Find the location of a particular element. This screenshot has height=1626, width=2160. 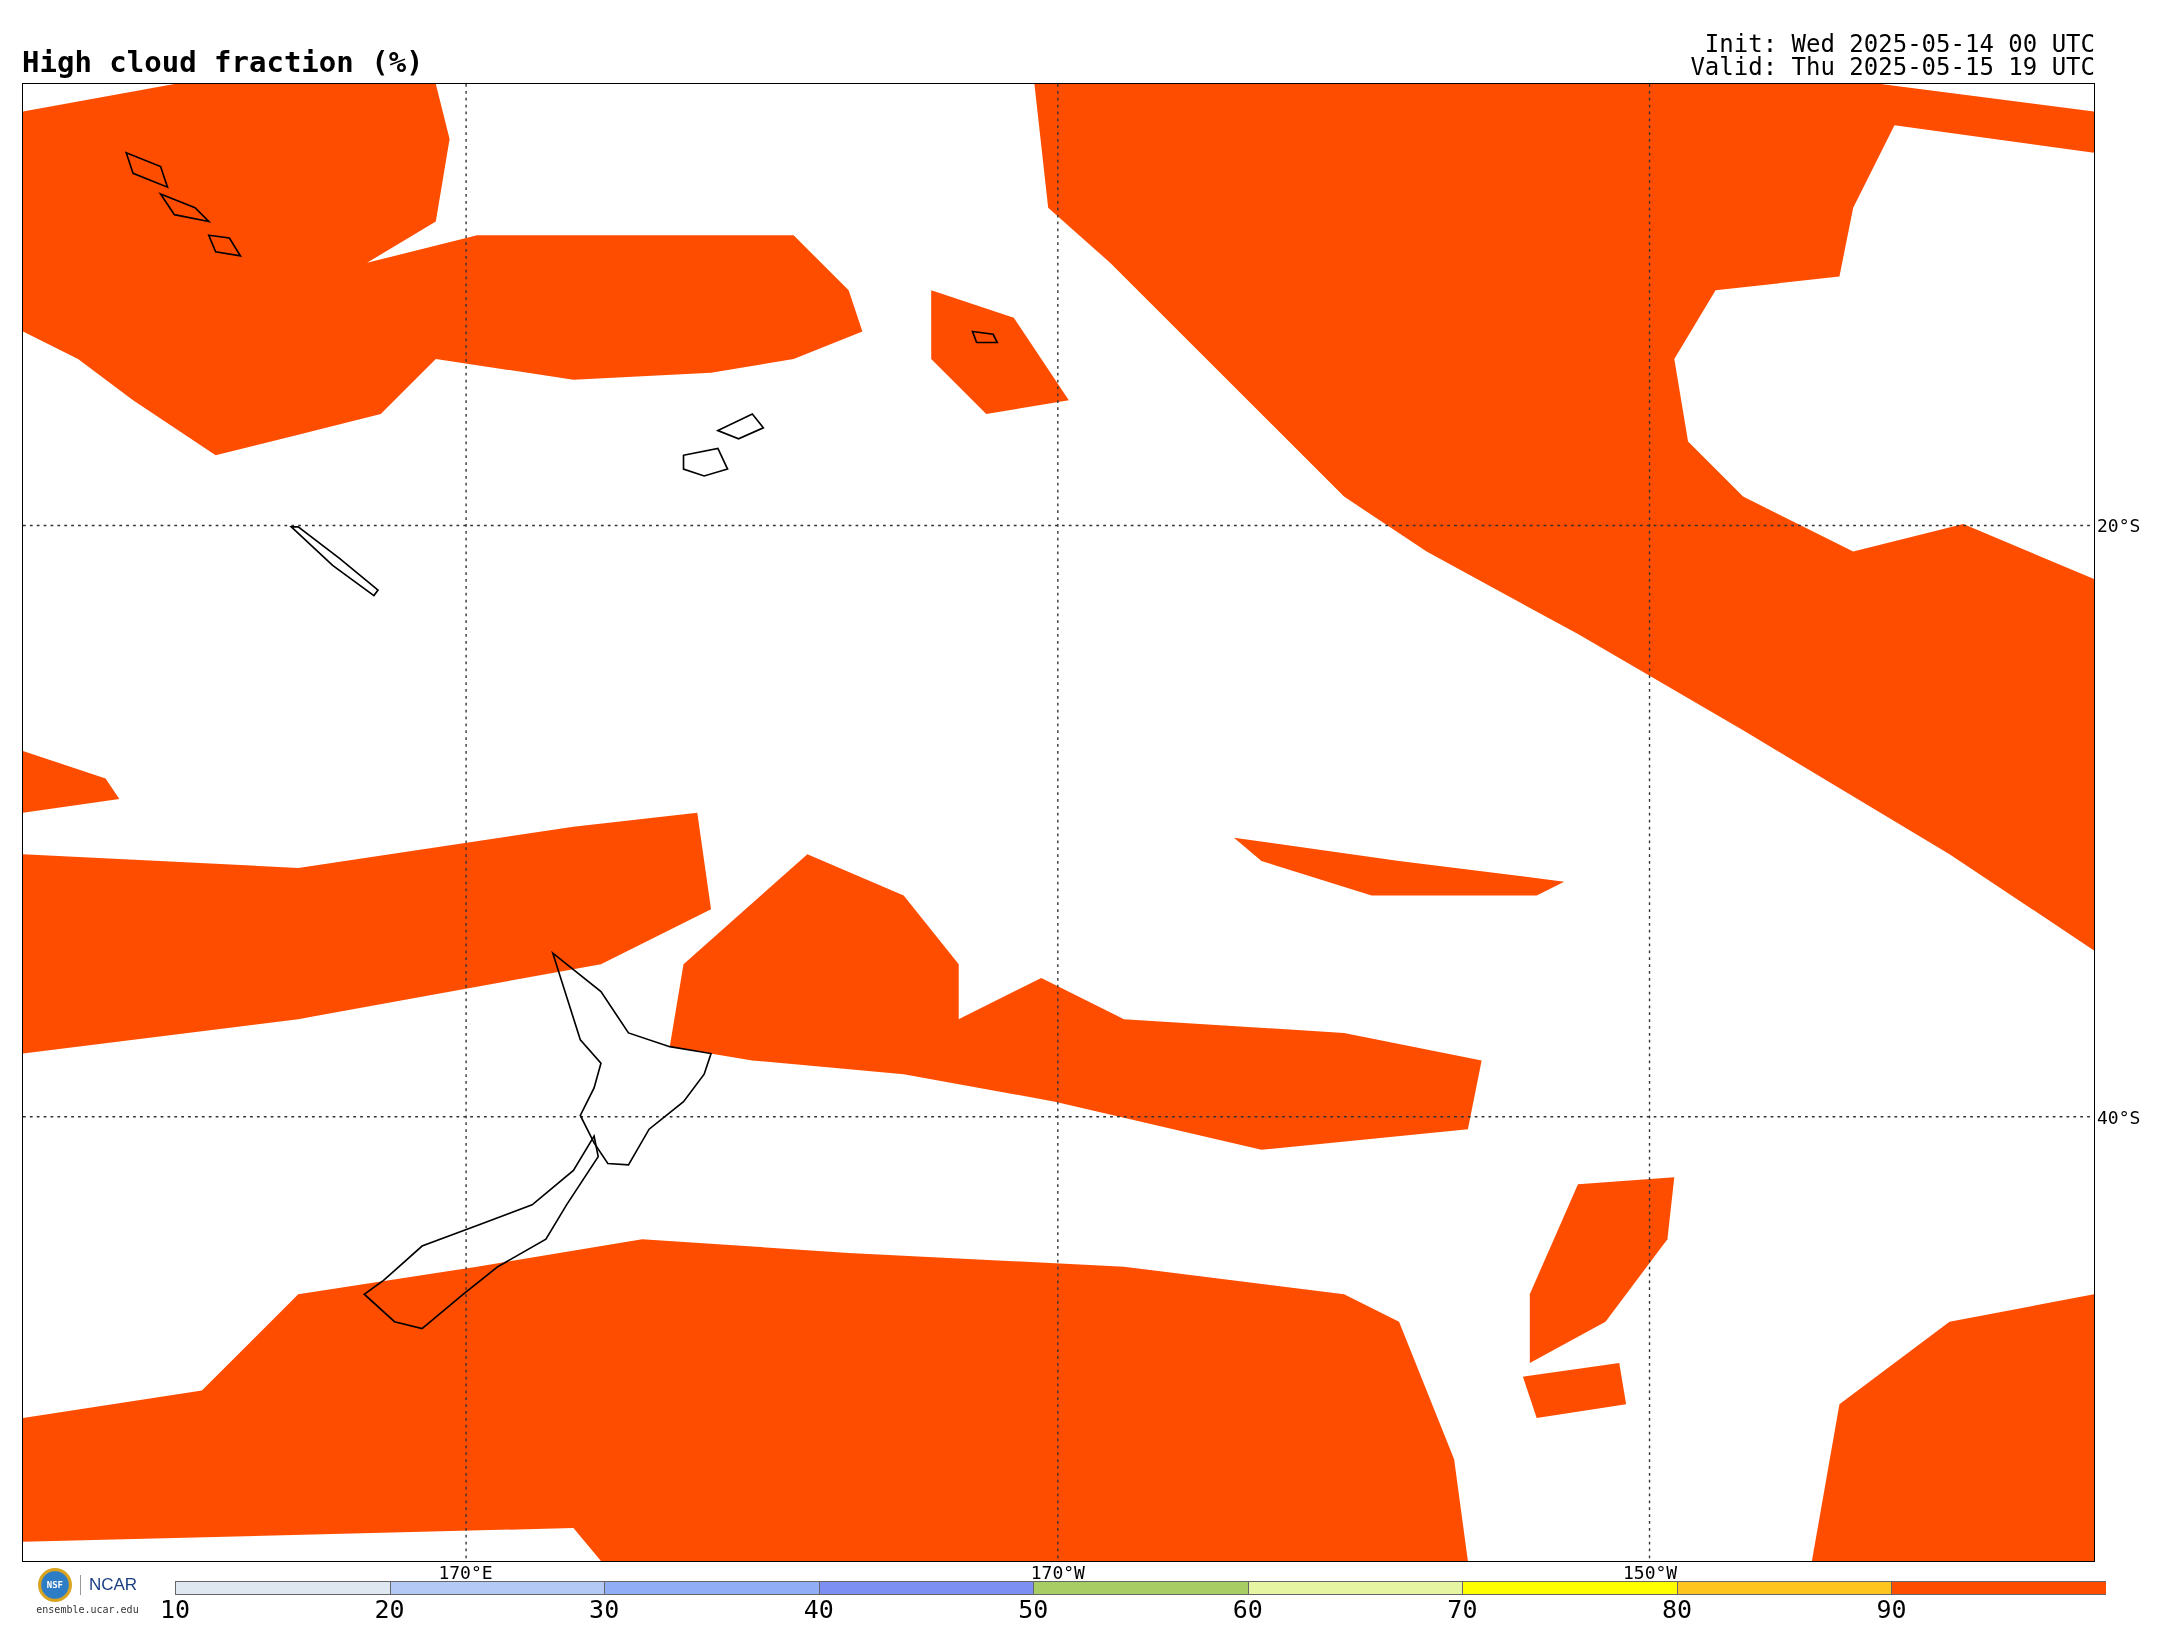

colorbar-tick-label: 60 is located at coordinates (1247, 1610).